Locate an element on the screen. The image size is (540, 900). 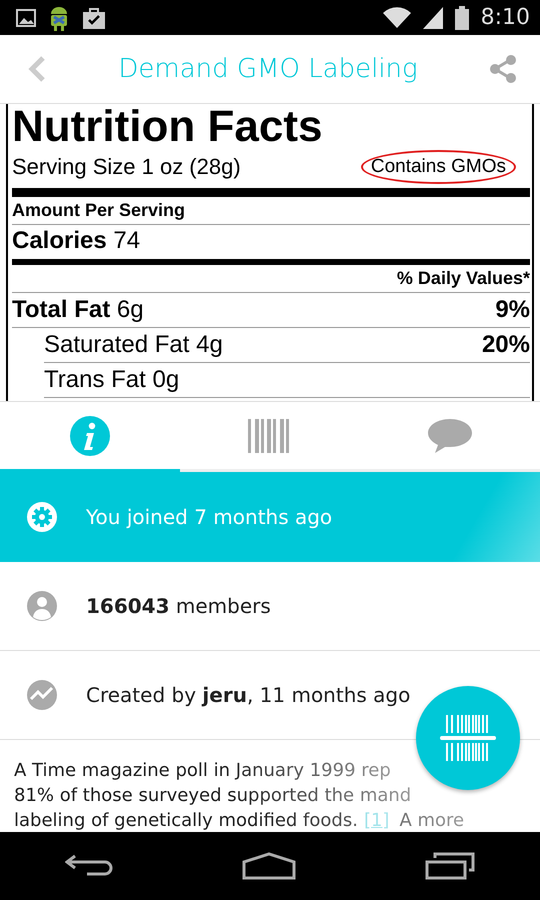
person-icon is located at coordinates (42, 606).